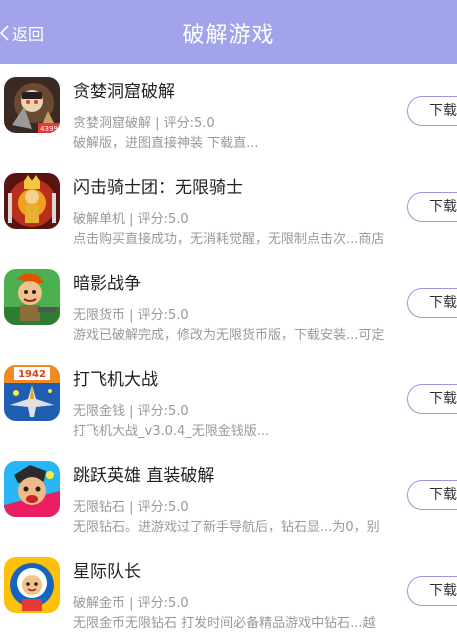 This screenshot has height=641, width=457. What do you see at coordinates (144, 123) in the screenshot?
I see `game-meta: 贪婪洞窟破解 | 评分:5.0` at bounding box center [144, 123].